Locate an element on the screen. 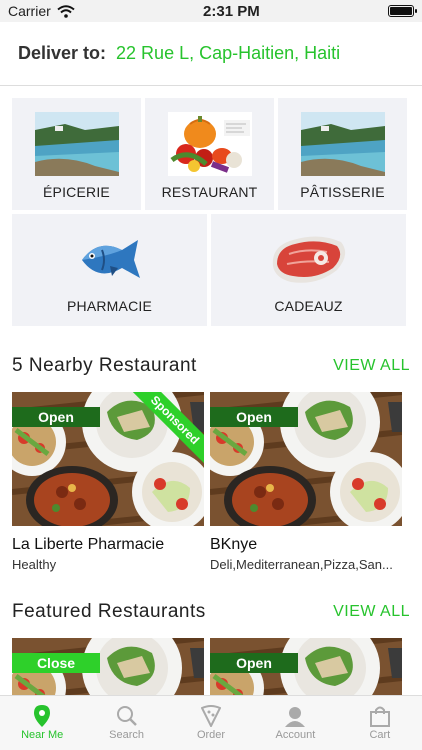 The image size is (422, 750). deliver-bar: Deliver to: 22 Rue L, Cap-Haitien, Haiti is located at coordinates (211, 54).